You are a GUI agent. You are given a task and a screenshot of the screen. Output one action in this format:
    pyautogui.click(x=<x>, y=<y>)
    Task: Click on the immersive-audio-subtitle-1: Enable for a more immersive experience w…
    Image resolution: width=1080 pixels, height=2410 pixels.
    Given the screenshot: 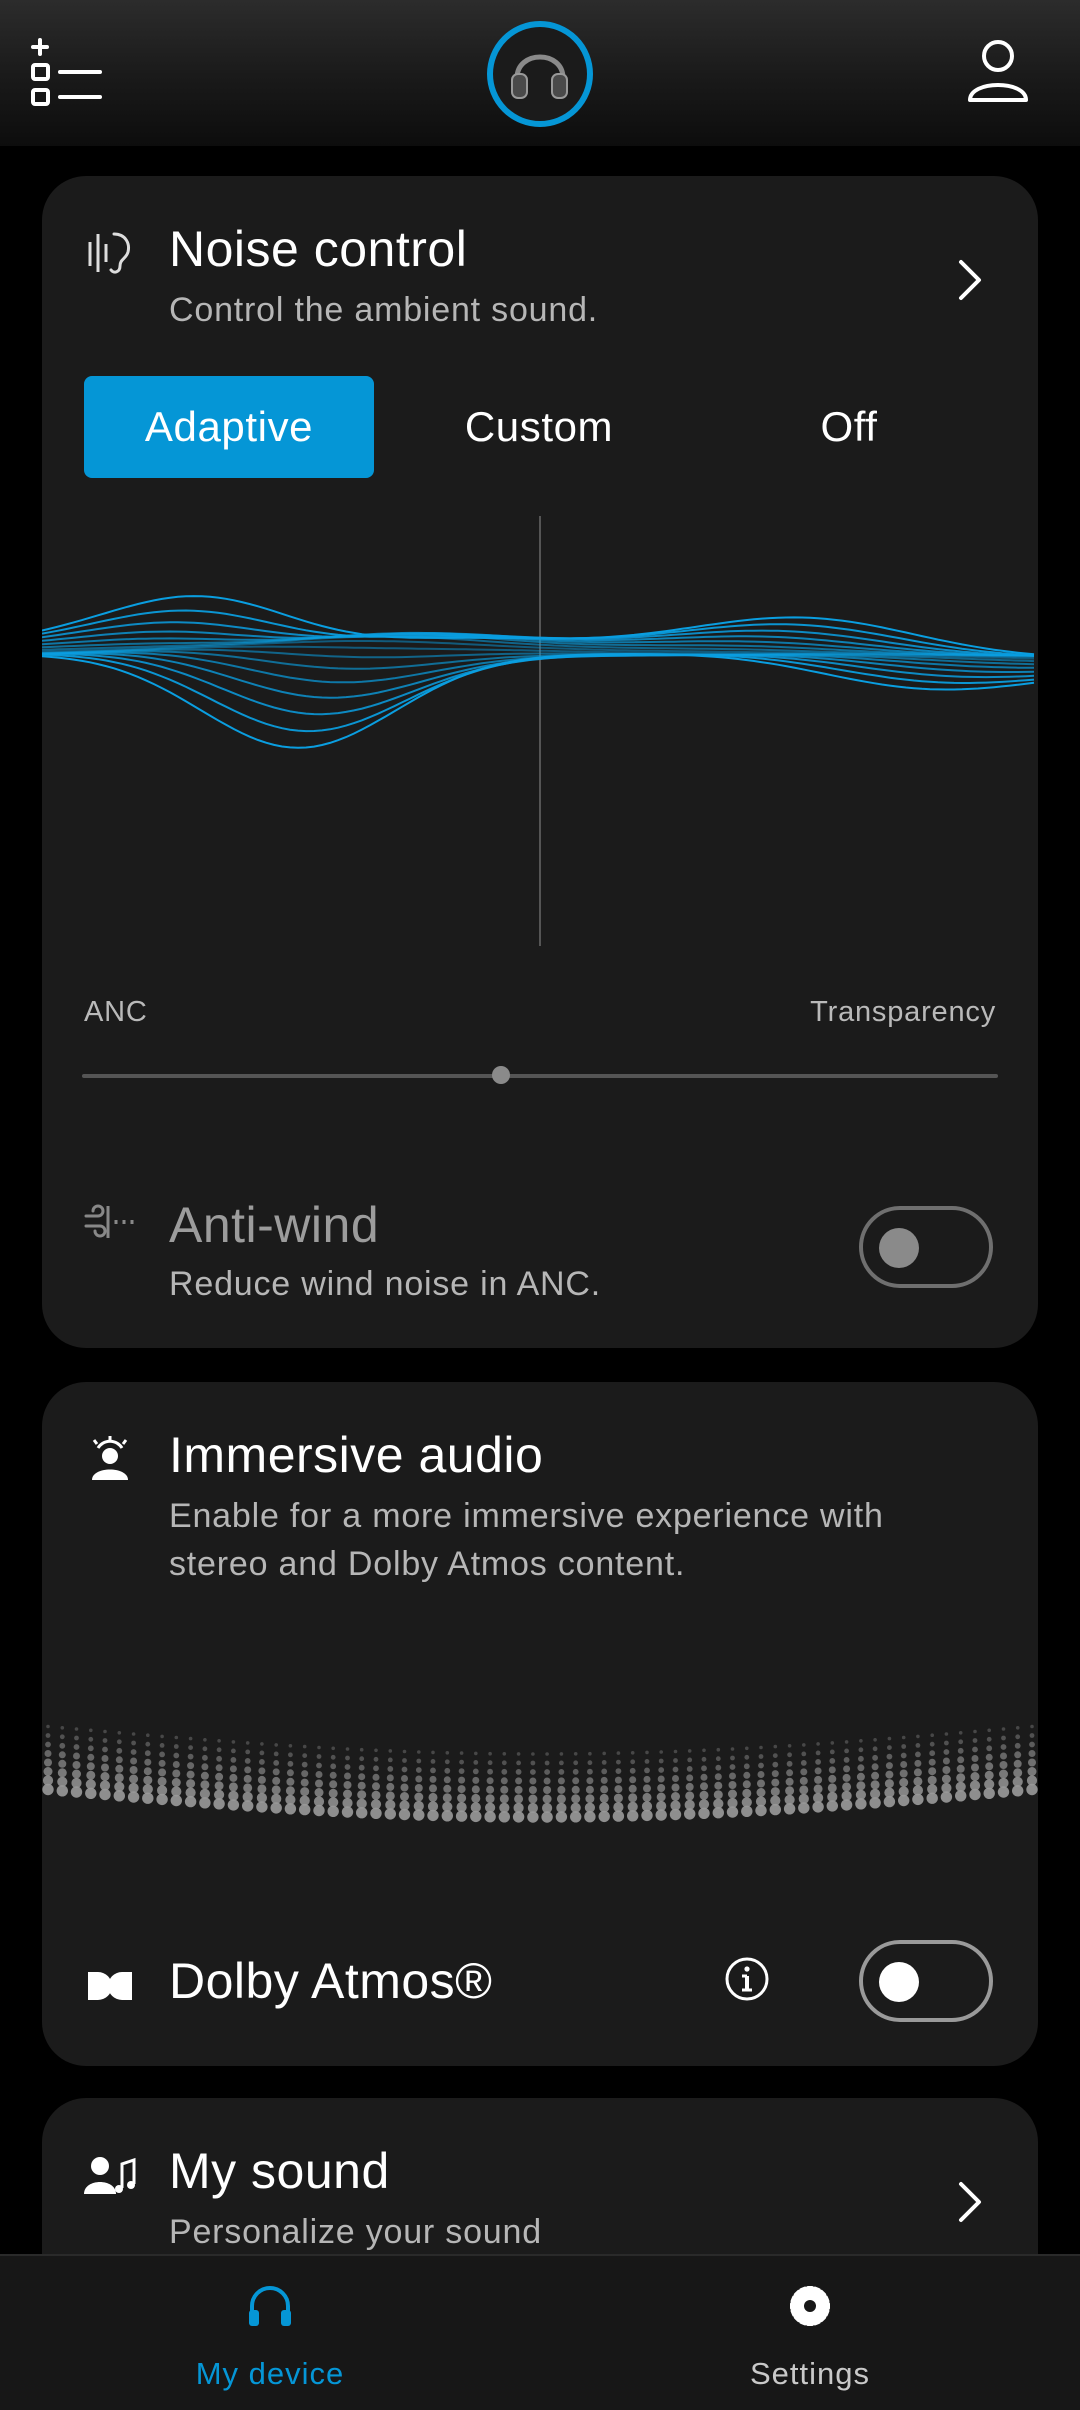 What is the action you would take?
    pyautogui.click(x=526, y=1516)
    